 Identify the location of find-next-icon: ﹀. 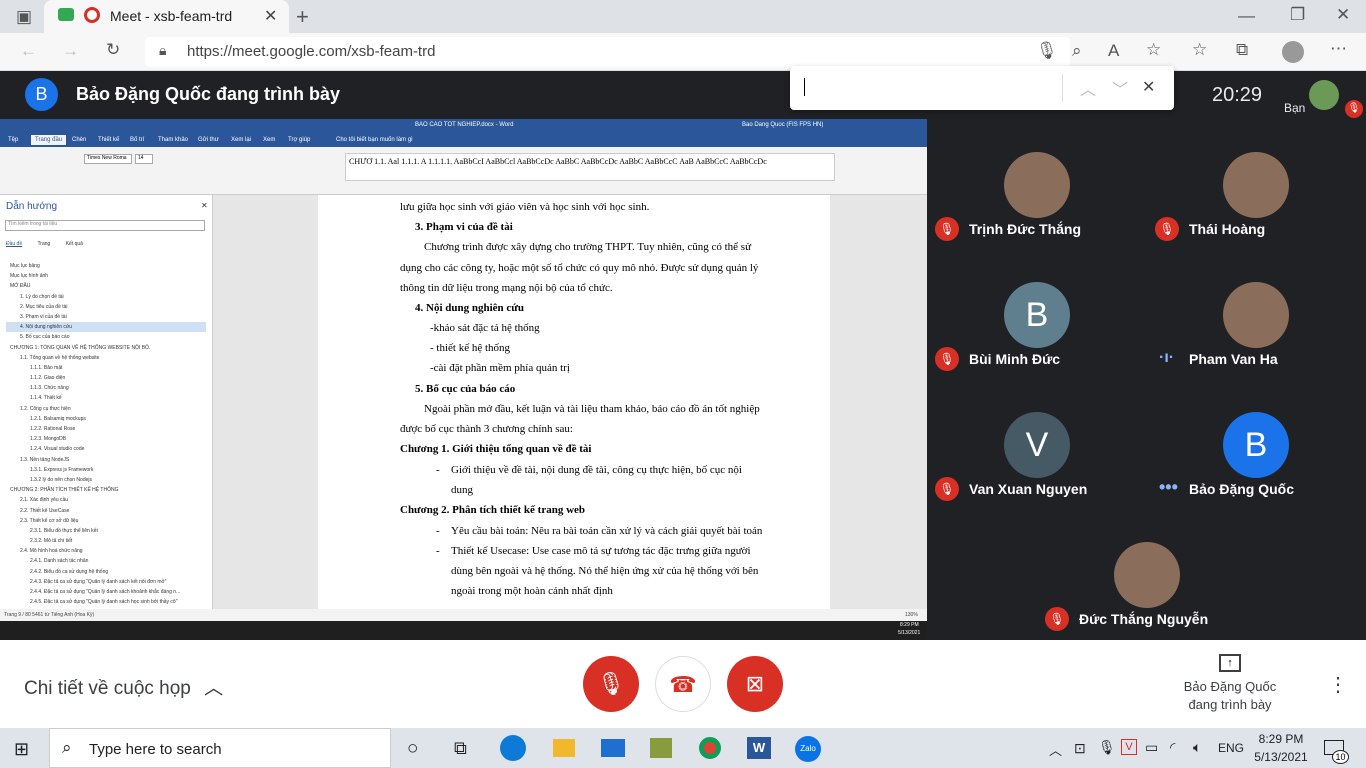
(1120, 88).